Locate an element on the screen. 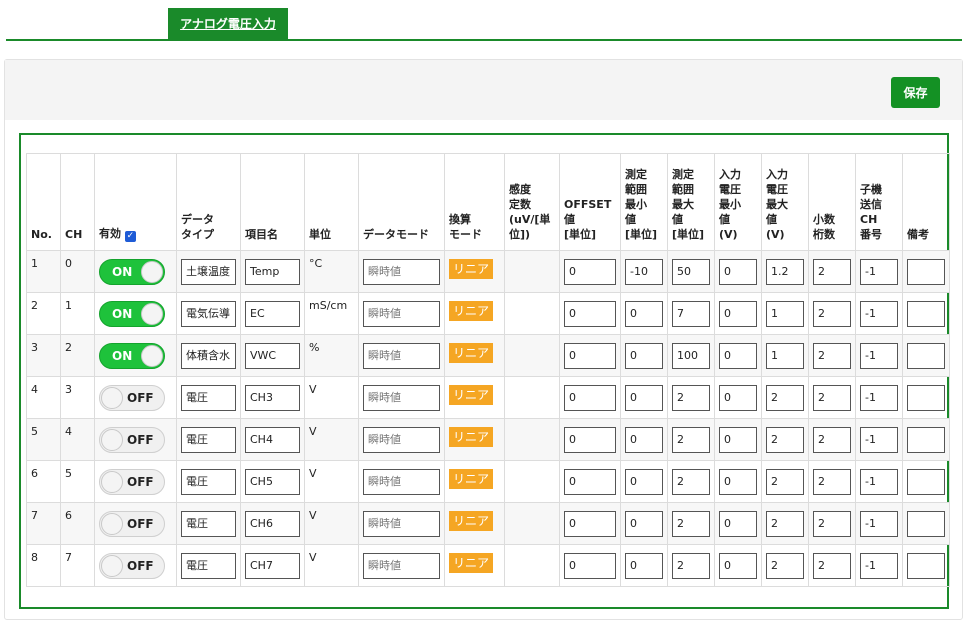 This screenshot has width=967, height=627. data-type-input: 体積含水 is located at coordinates (208, 356).